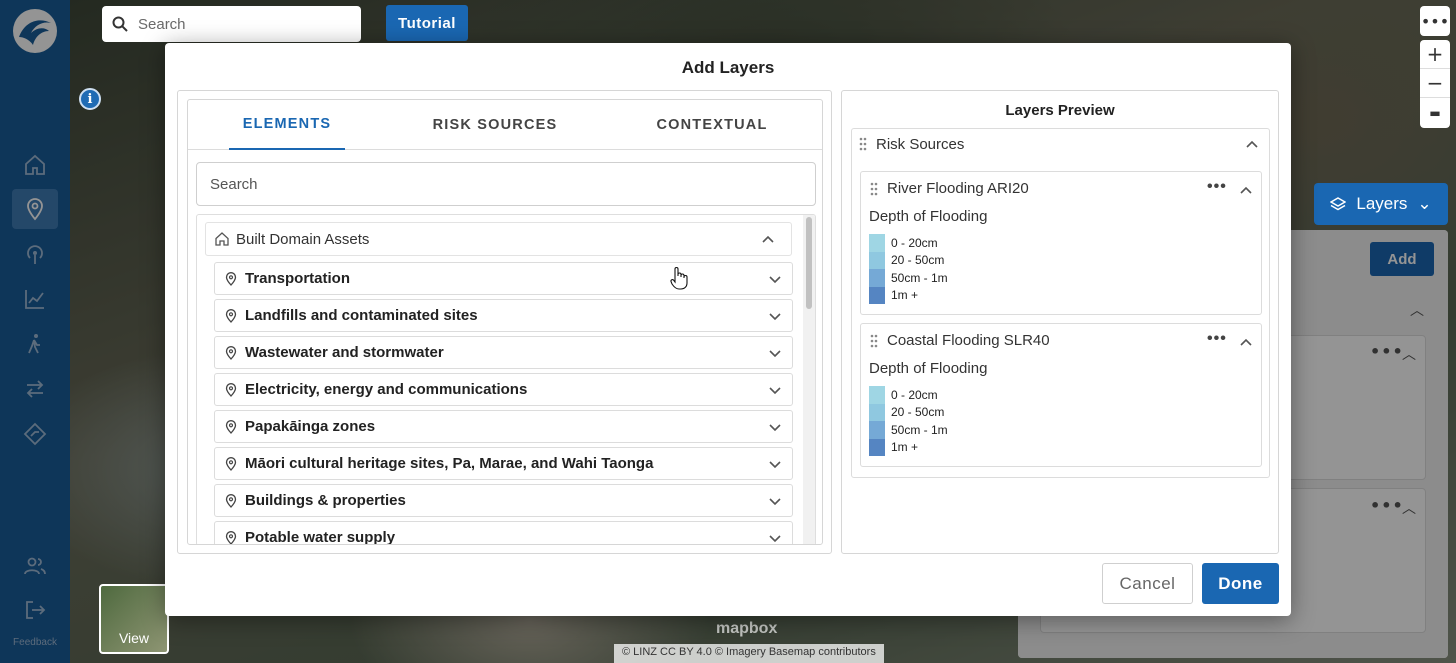 Image resolution: width=1456 pixels, height=663 pixels. I want to click on map-more-button: •••, so click(1435, 21).